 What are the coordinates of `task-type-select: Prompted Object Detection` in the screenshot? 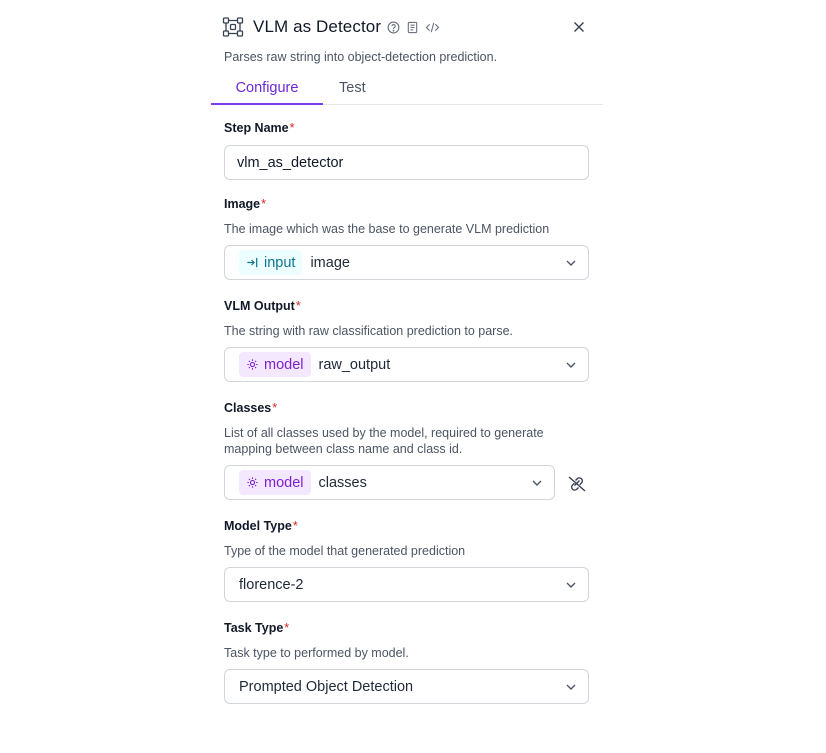 It's located at (406, 686).